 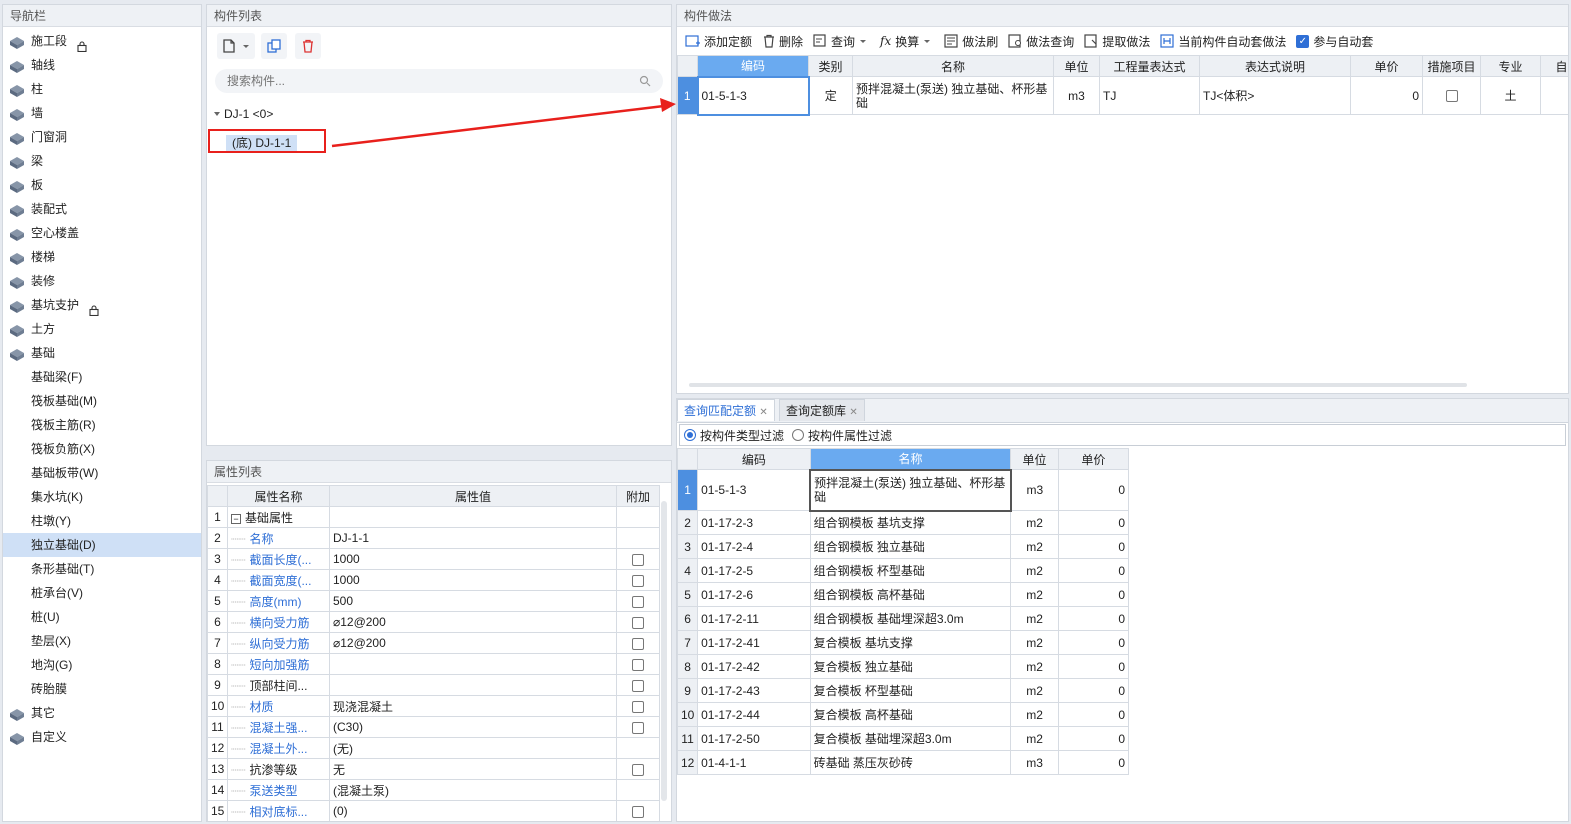 What do you see at coordinates (910, 522) in the screenshot?
I see `query-cell-name: 组合钢模板 基坑支撑` at bounding box center [910, 522].